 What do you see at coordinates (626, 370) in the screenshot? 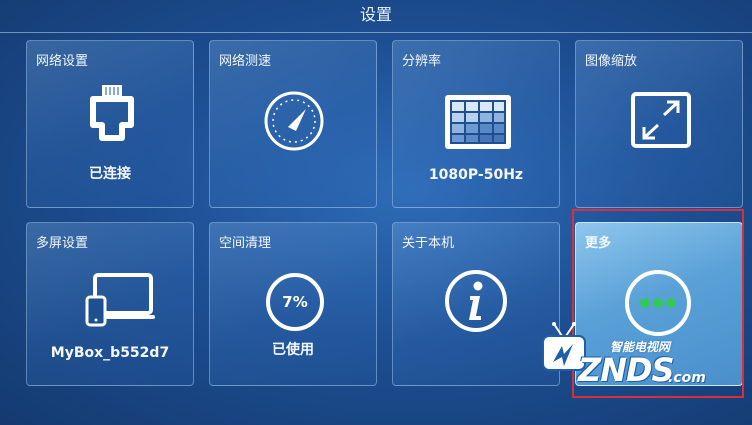
I see `watermark-brand: ZNDS` at bounding box center [626, 370].